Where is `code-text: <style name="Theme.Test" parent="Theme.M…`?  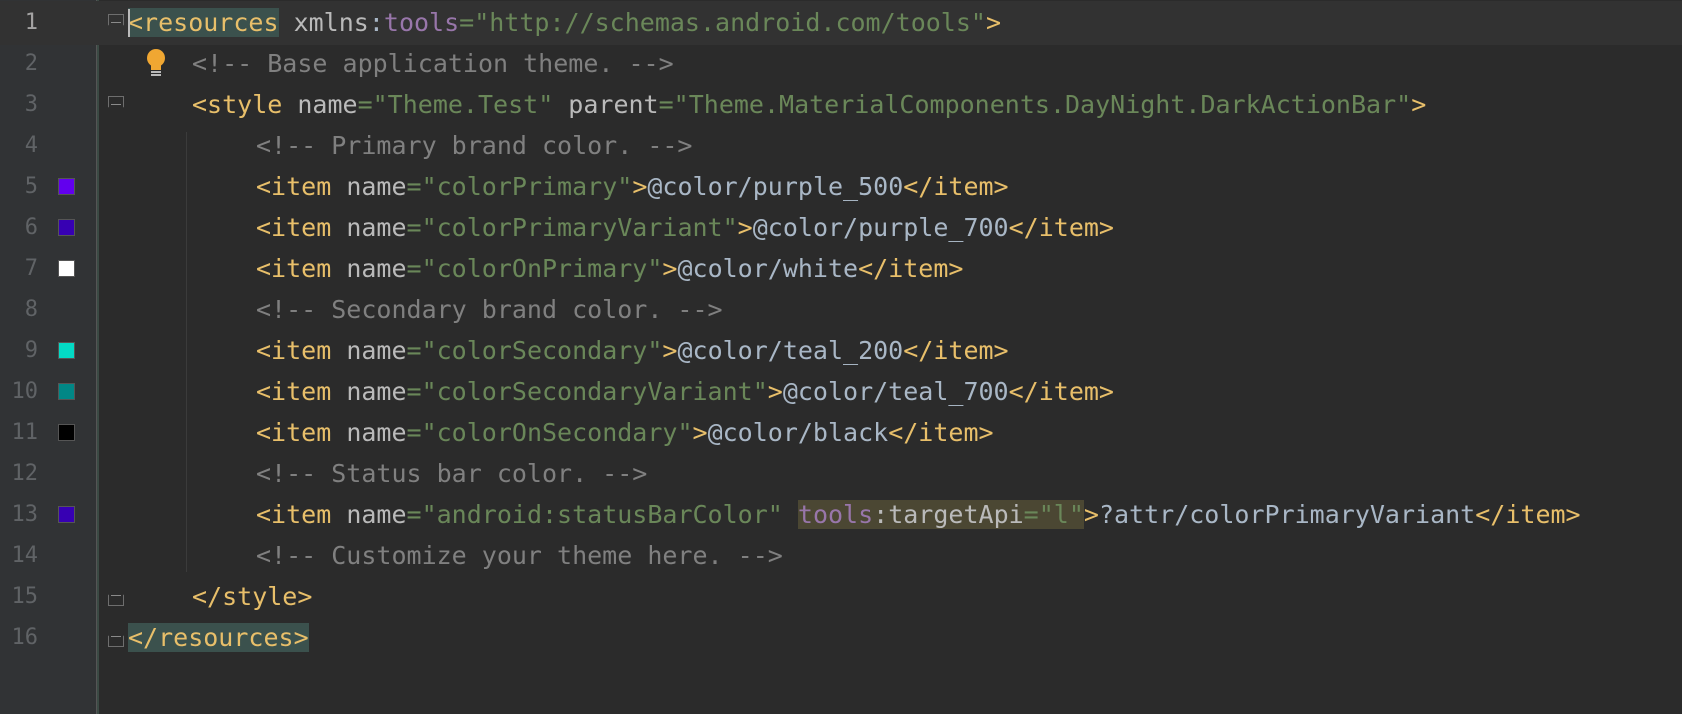
code-text: <style name="Theme.Test" parent="Theme.M… is located at coordinates (809, 105).